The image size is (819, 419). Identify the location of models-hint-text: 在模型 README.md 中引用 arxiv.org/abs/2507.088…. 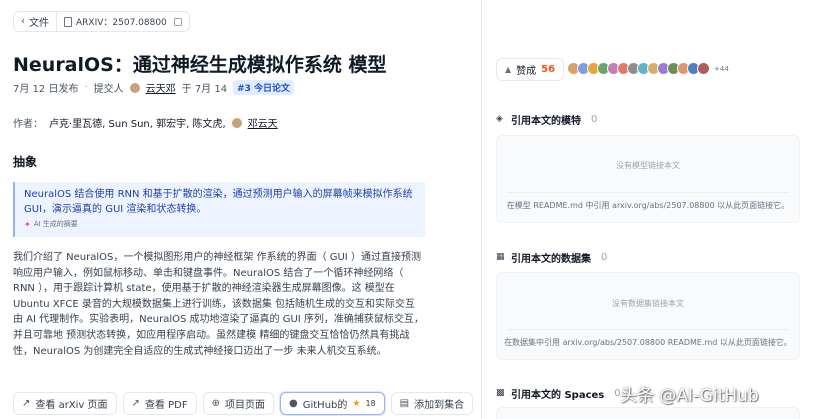
(648, 205).